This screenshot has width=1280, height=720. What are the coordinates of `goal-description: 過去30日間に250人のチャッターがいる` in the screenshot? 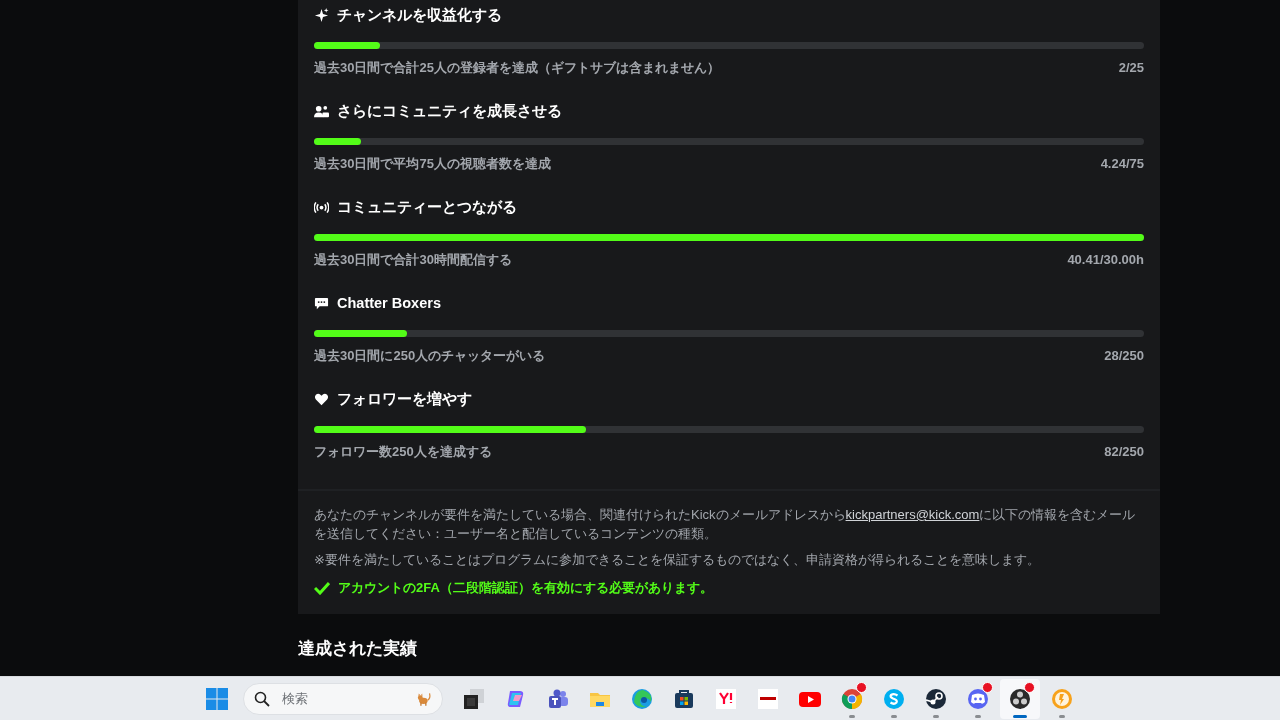 It's located at (430, 356).